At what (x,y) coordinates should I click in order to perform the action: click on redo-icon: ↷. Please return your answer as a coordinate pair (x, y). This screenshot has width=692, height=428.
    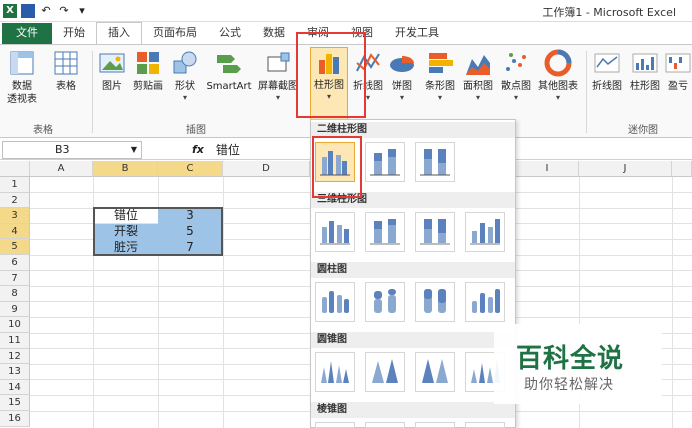
    Looking at the image, I should click on (64, 11).